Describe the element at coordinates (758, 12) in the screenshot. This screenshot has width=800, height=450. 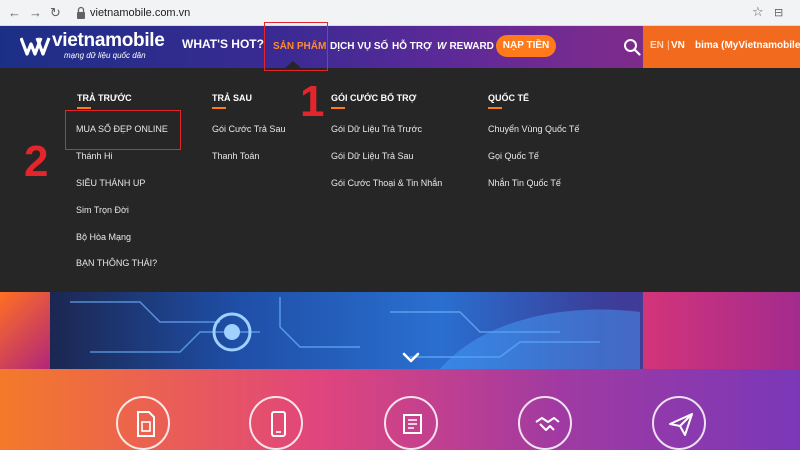
I see `star-icon: ☆` at that location.